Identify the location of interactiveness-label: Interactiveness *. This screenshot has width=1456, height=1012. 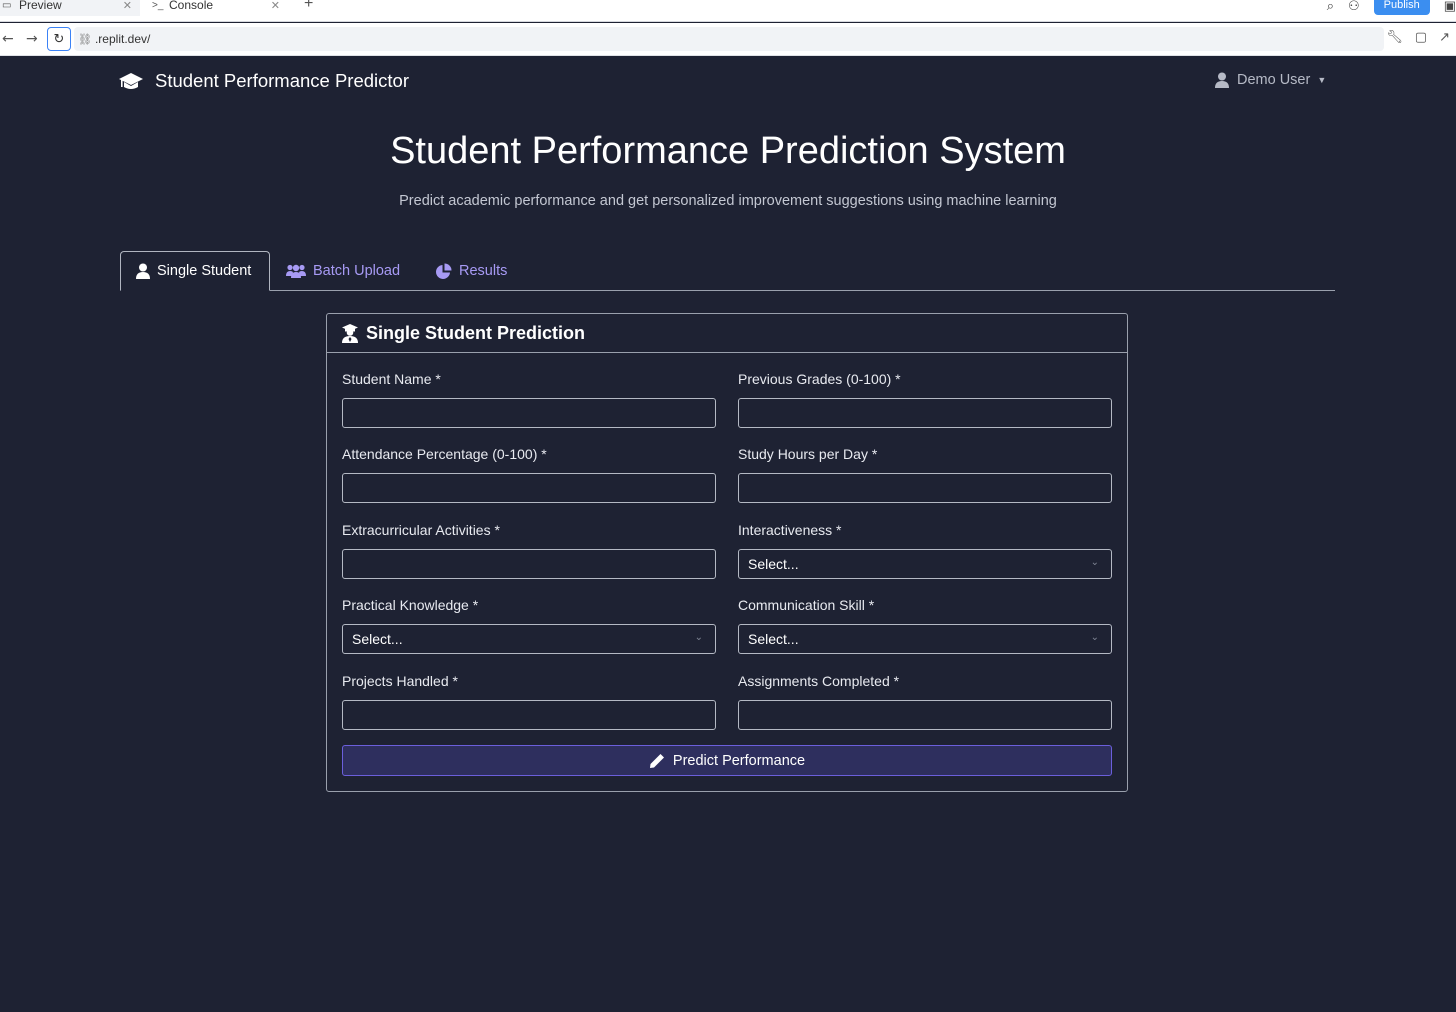
(790, 530).